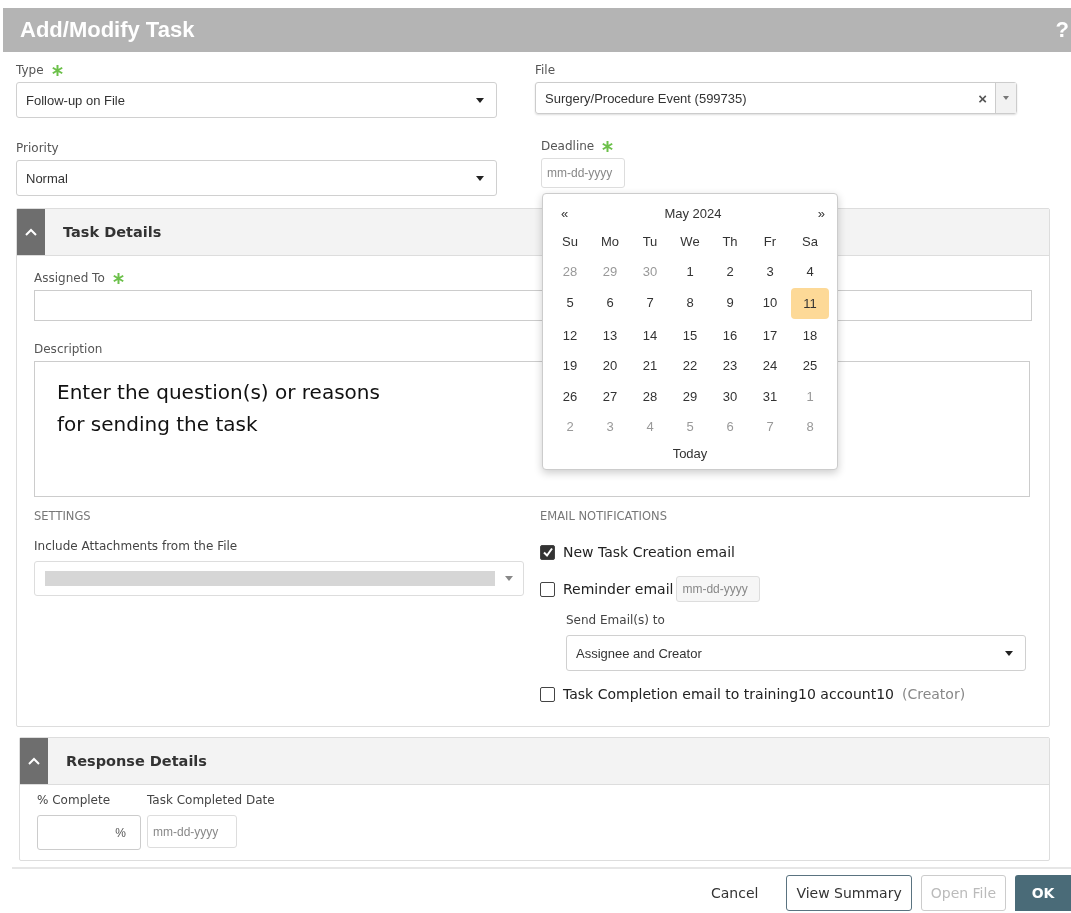 The width and height of the screenshot is (1071, 913). Describe the element at coordinates (728, 694) in the screenshot. I see `checkbox-label: Task Completion email to training10 account10` at that location.